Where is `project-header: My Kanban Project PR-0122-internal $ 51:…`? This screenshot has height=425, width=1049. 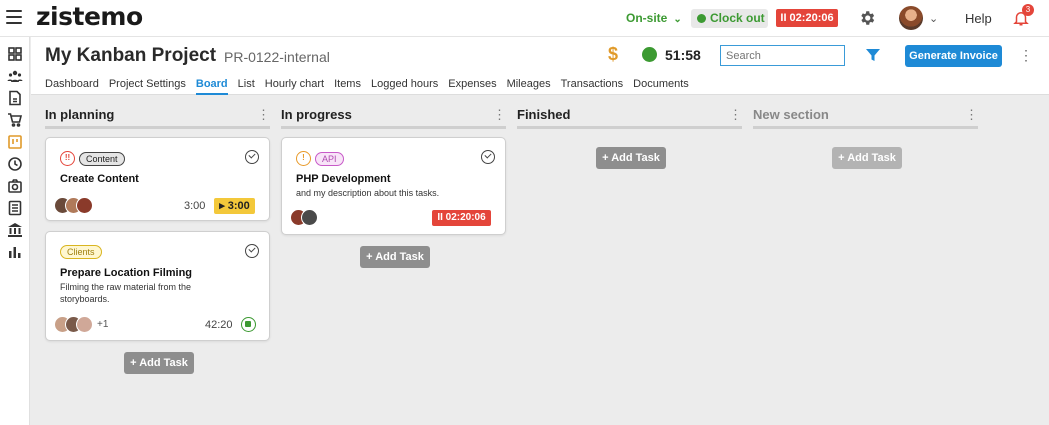
project-header: My Kanban Project PR-0122-internal $ 51:… is located at coordinates (540, 66).